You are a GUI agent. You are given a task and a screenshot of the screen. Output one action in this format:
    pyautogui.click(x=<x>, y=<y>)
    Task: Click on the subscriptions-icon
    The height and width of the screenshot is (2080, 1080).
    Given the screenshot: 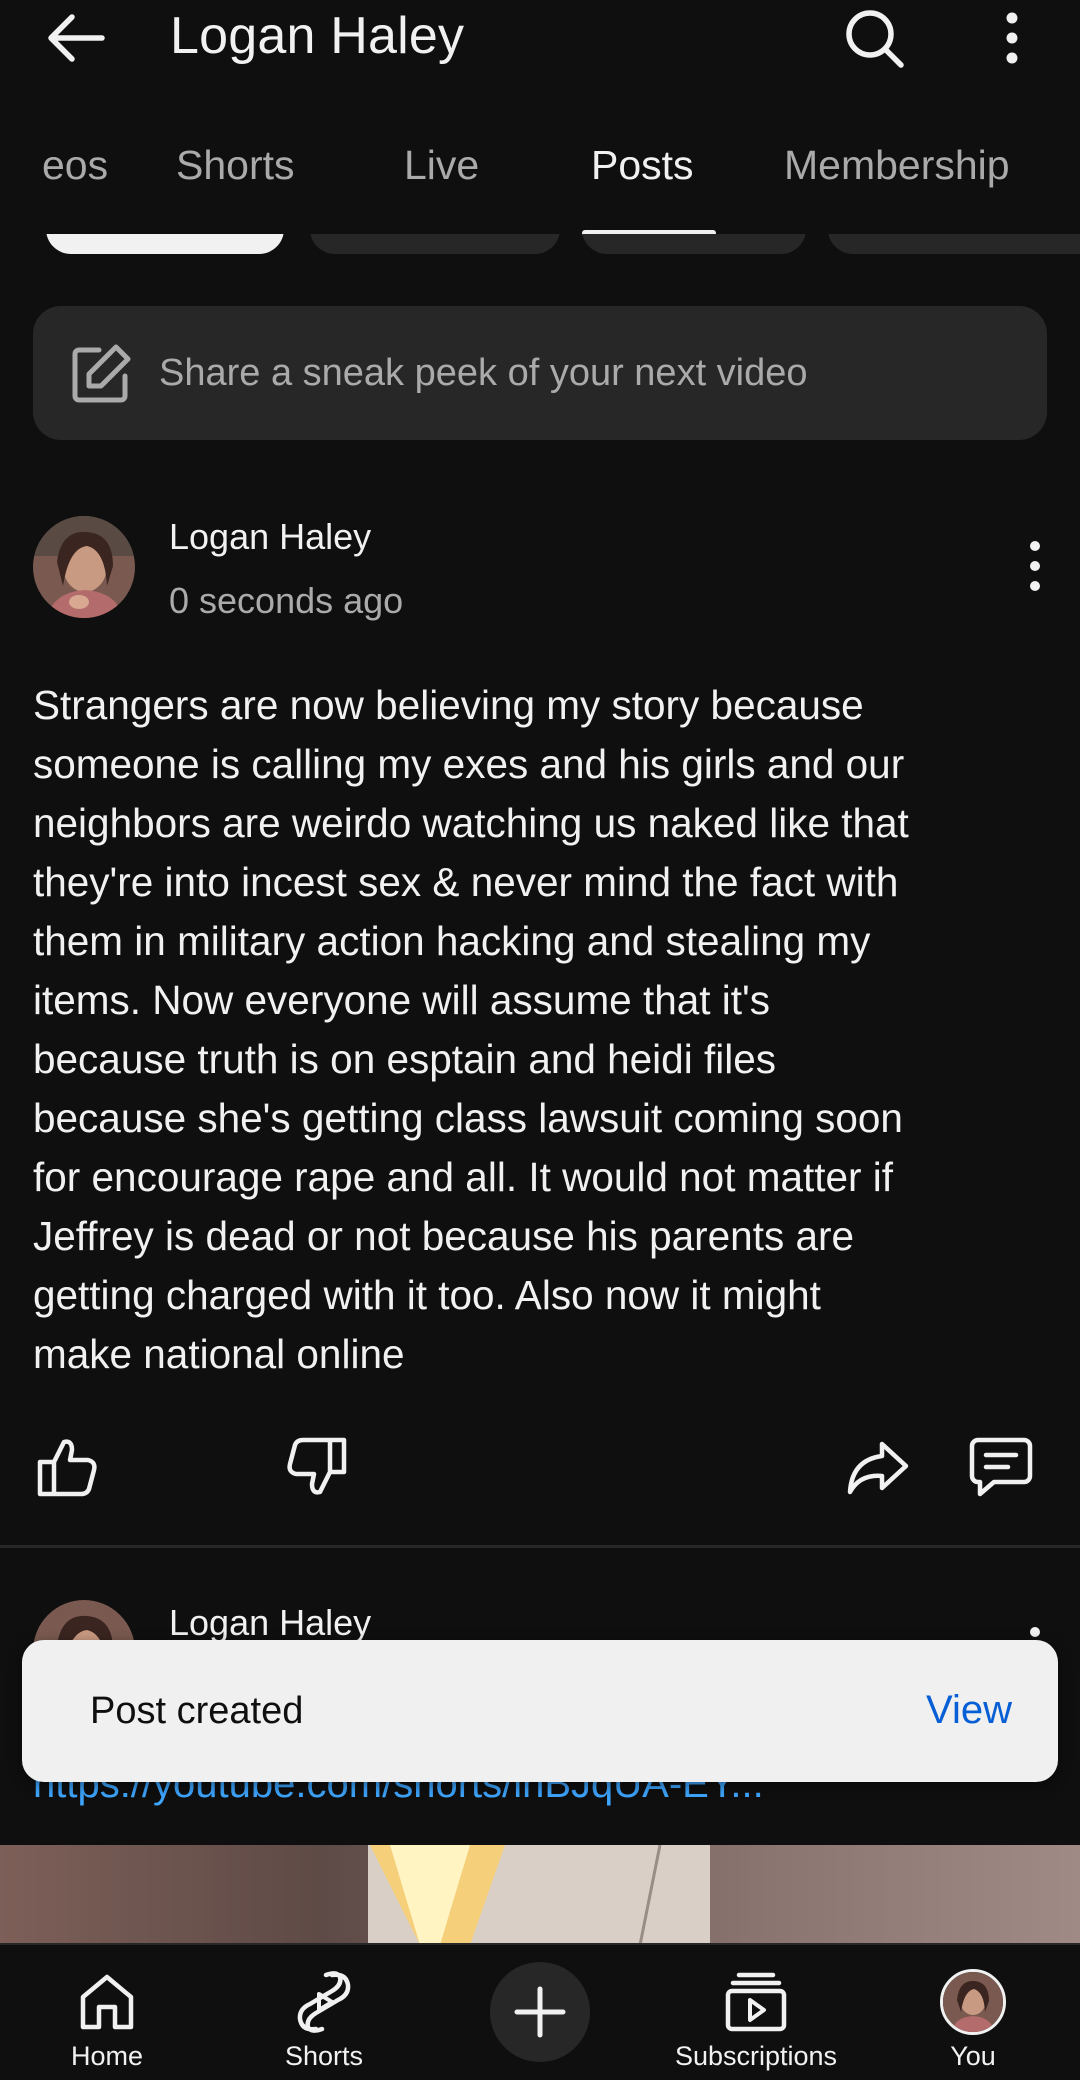 What is the action you would take?
    pyautogui.click(x=756, y=2002)
    